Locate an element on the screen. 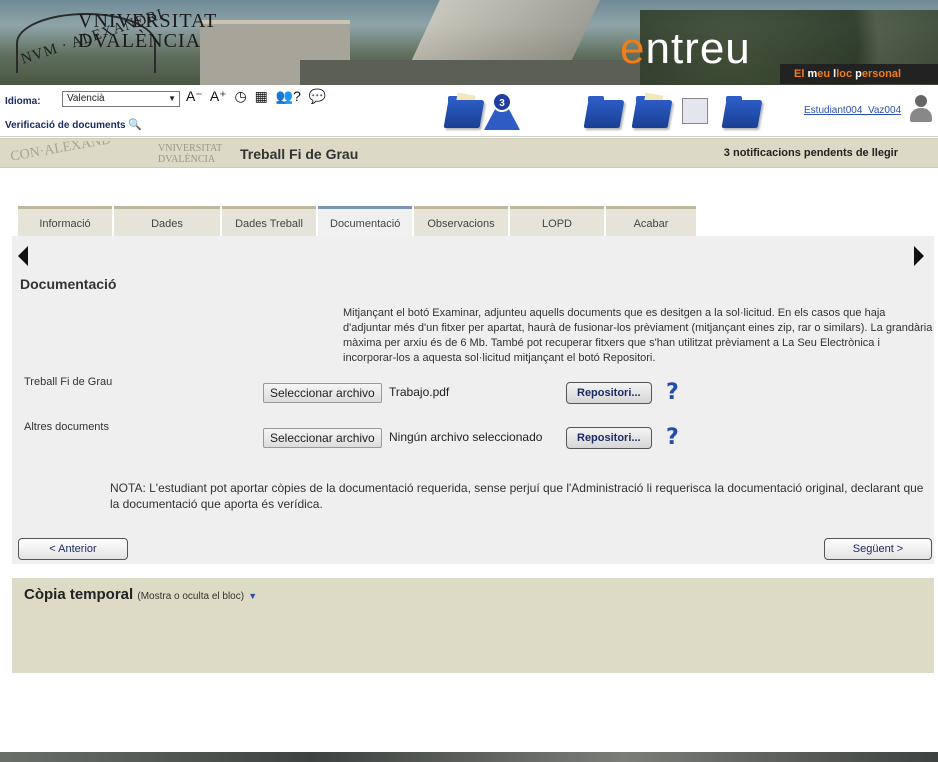  user-link: Estudiant004_Vaz004 is located at coordinates (852, 110).